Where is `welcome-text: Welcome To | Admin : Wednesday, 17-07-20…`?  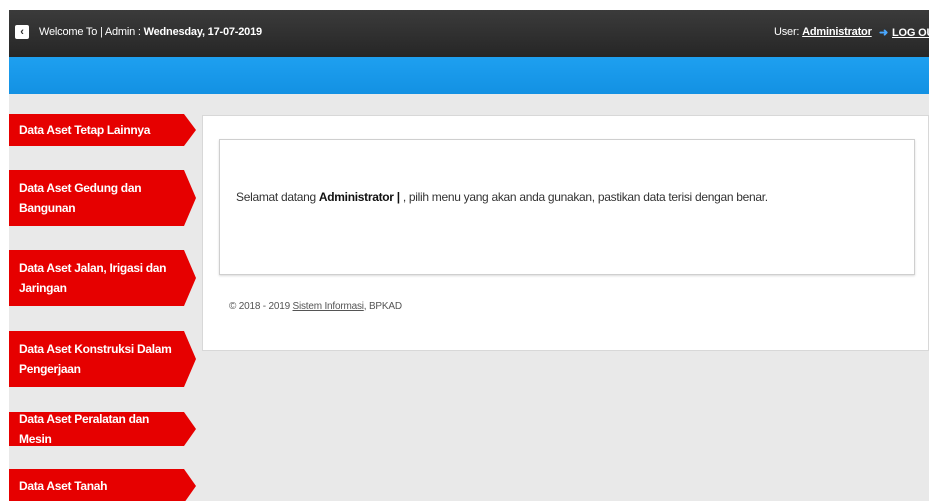 welcome-text: Welcome To | Admin : Wednesday, 17-07-20… is located at coordinates (150, 32).